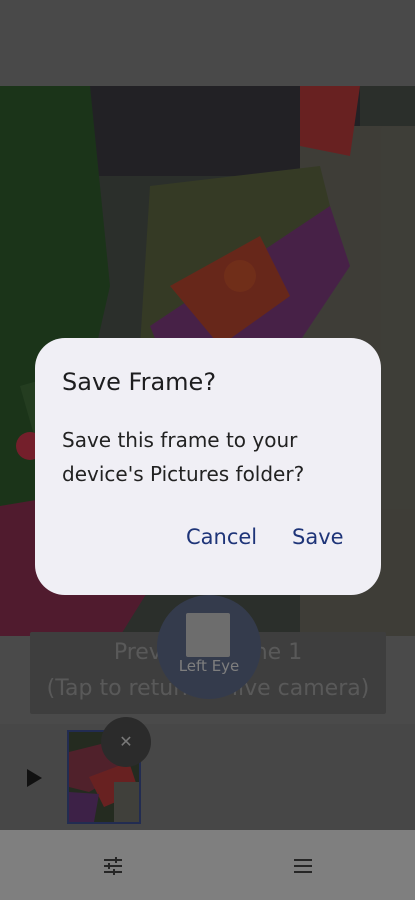 The width and height of the screenshot is (415, 900). Describe the element at coordinates (221, 537) in the screenshot. I see `cancel-button: Cancel` at that location.